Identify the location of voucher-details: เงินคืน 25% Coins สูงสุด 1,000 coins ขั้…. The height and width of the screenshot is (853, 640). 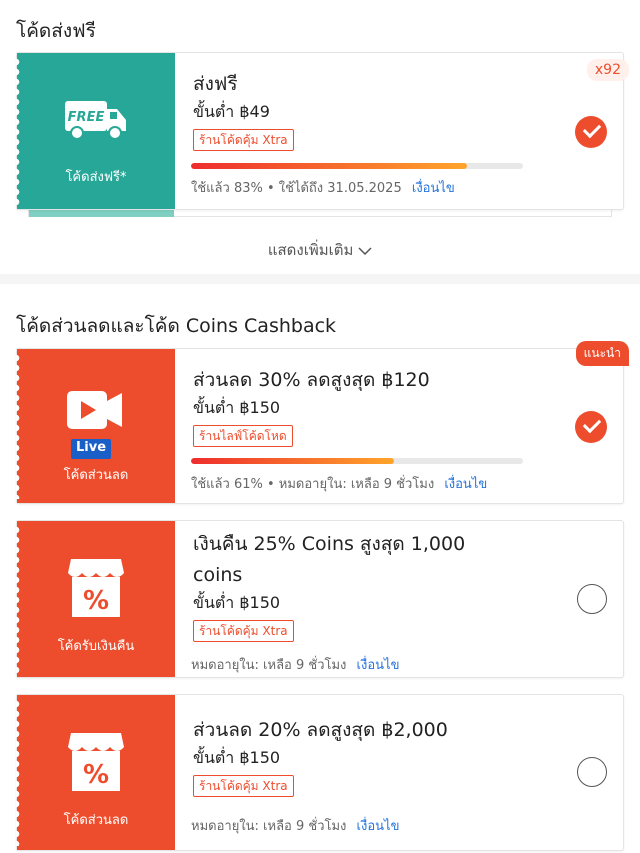
(378, 585).